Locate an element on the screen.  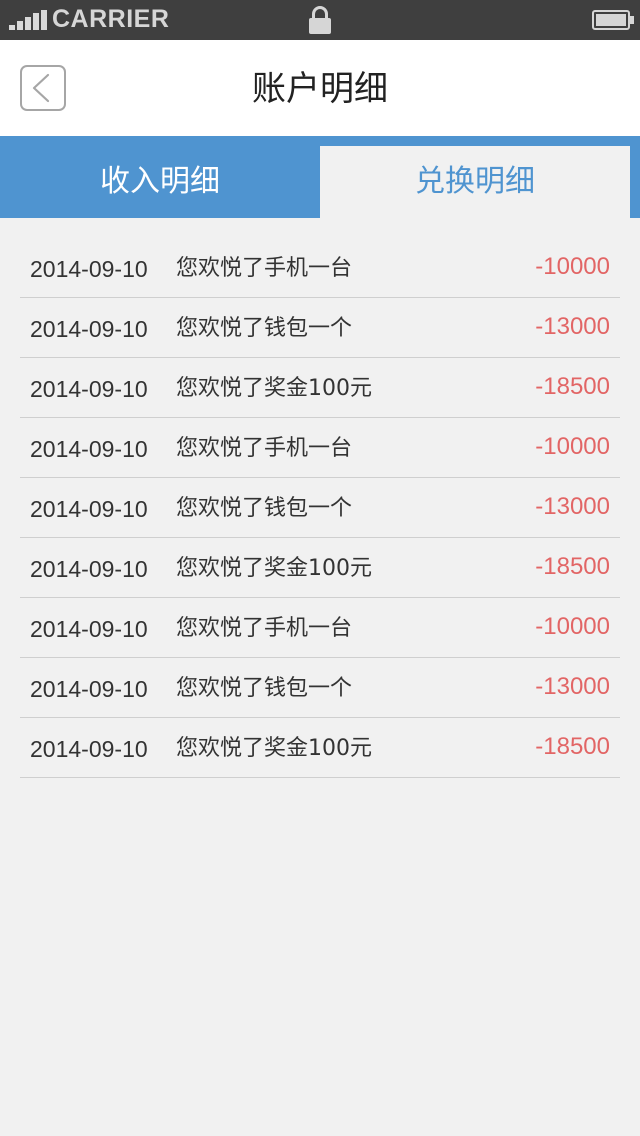
navigation-bar: 账户明细 is located at coordinates (320, 88).